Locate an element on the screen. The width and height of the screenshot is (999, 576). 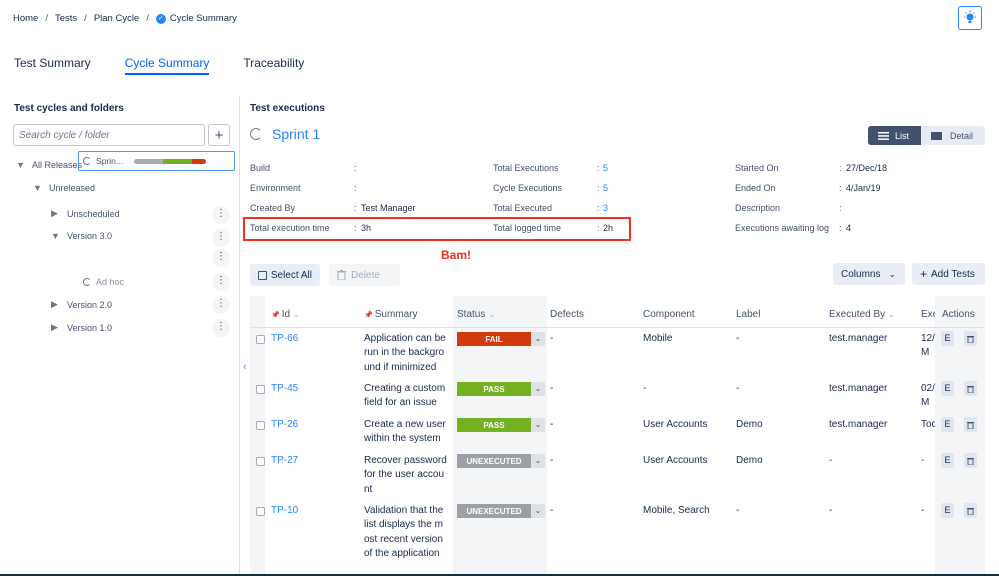
executions-panel-title: Test executions is located at coordinates (287, 108).